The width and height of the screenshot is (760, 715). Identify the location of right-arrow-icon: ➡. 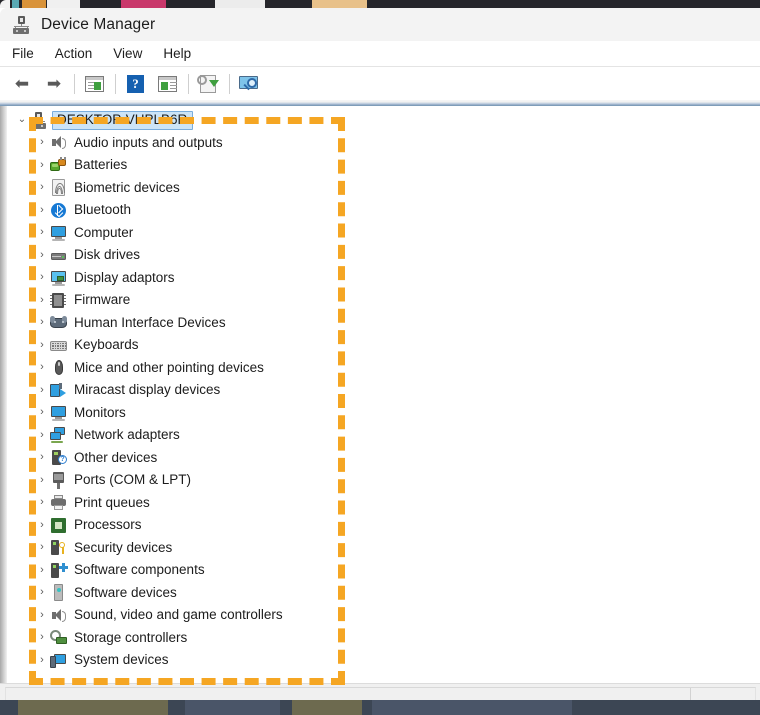
(54, 83).